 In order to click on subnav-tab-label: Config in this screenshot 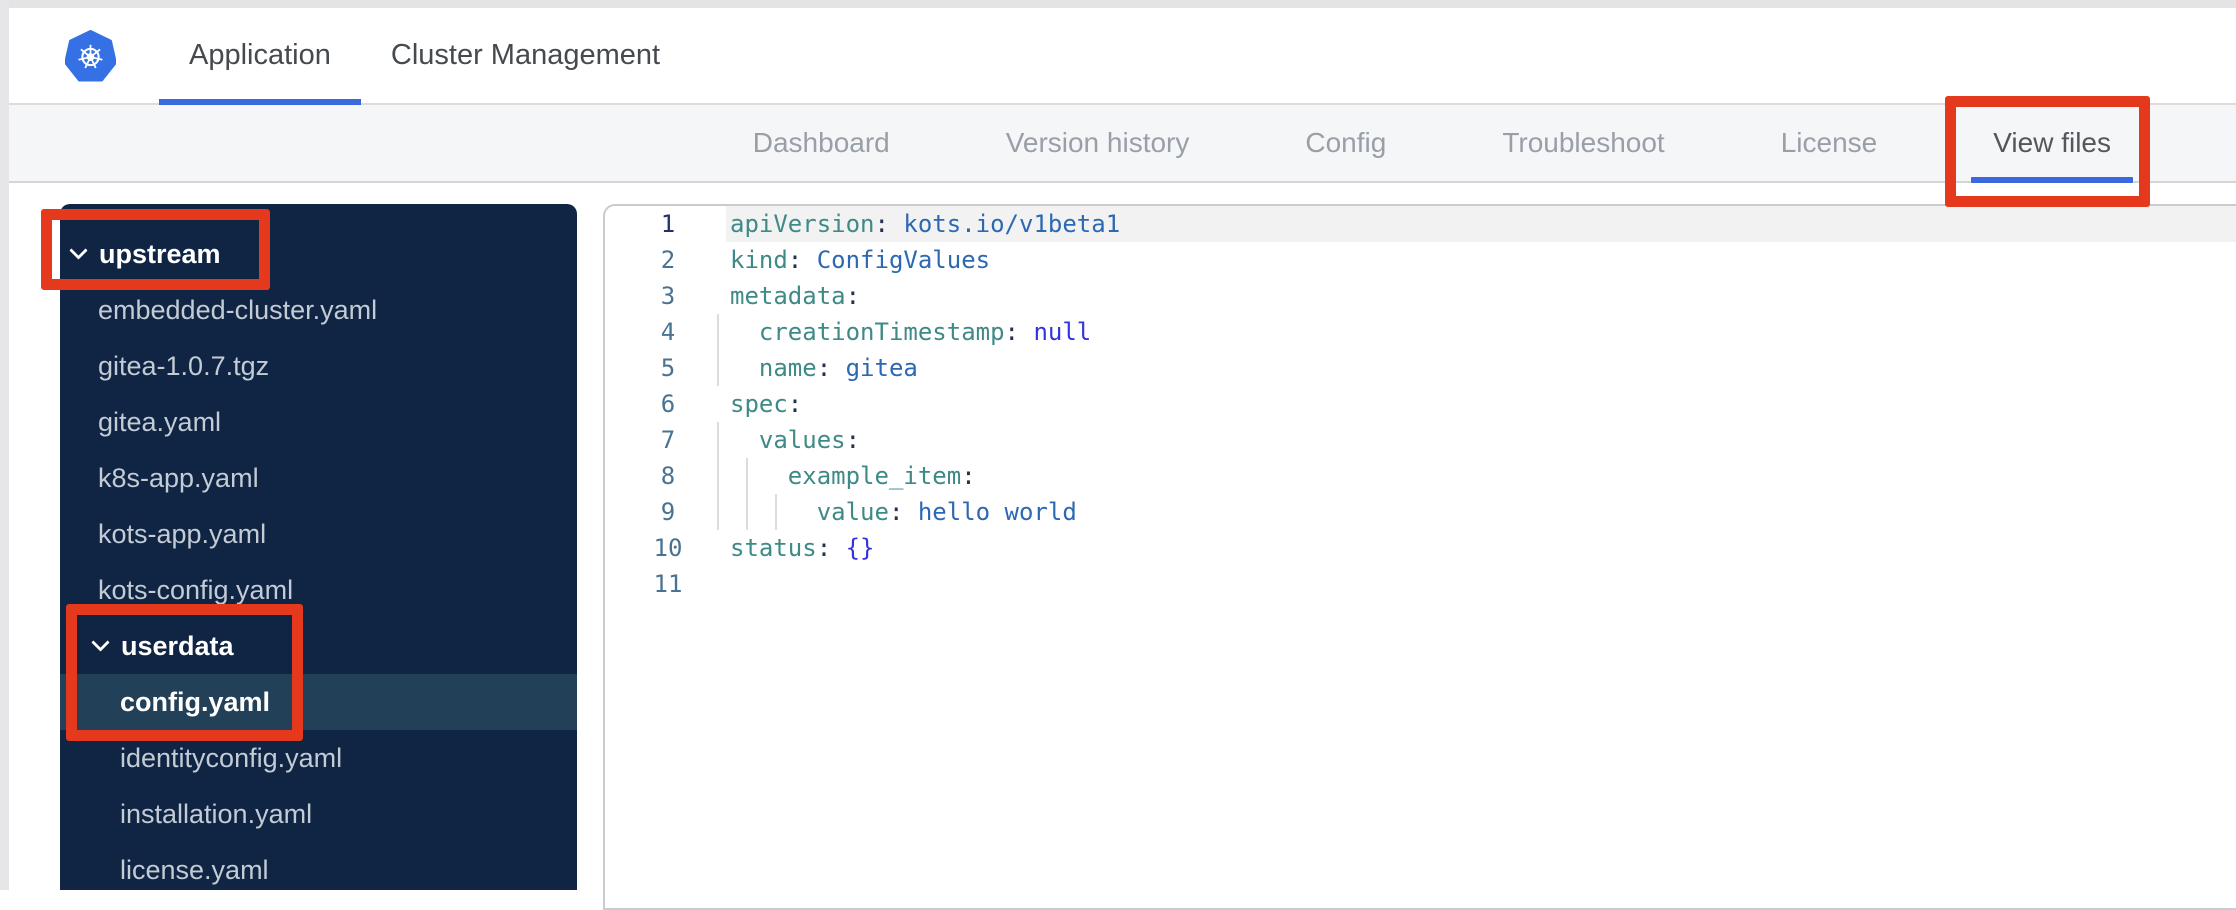, I will do `click(1346, 142)`.